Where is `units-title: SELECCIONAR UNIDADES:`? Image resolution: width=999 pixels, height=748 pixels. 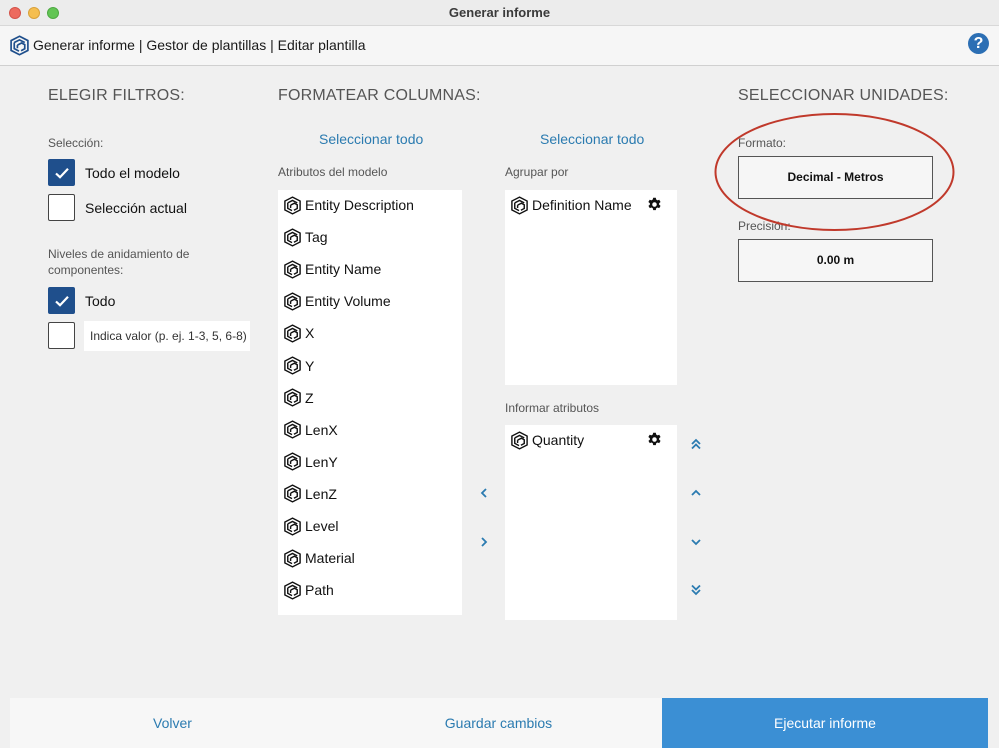 units-title: SELECCIONAR UNIDADES: is located at coordinates (843, 95).